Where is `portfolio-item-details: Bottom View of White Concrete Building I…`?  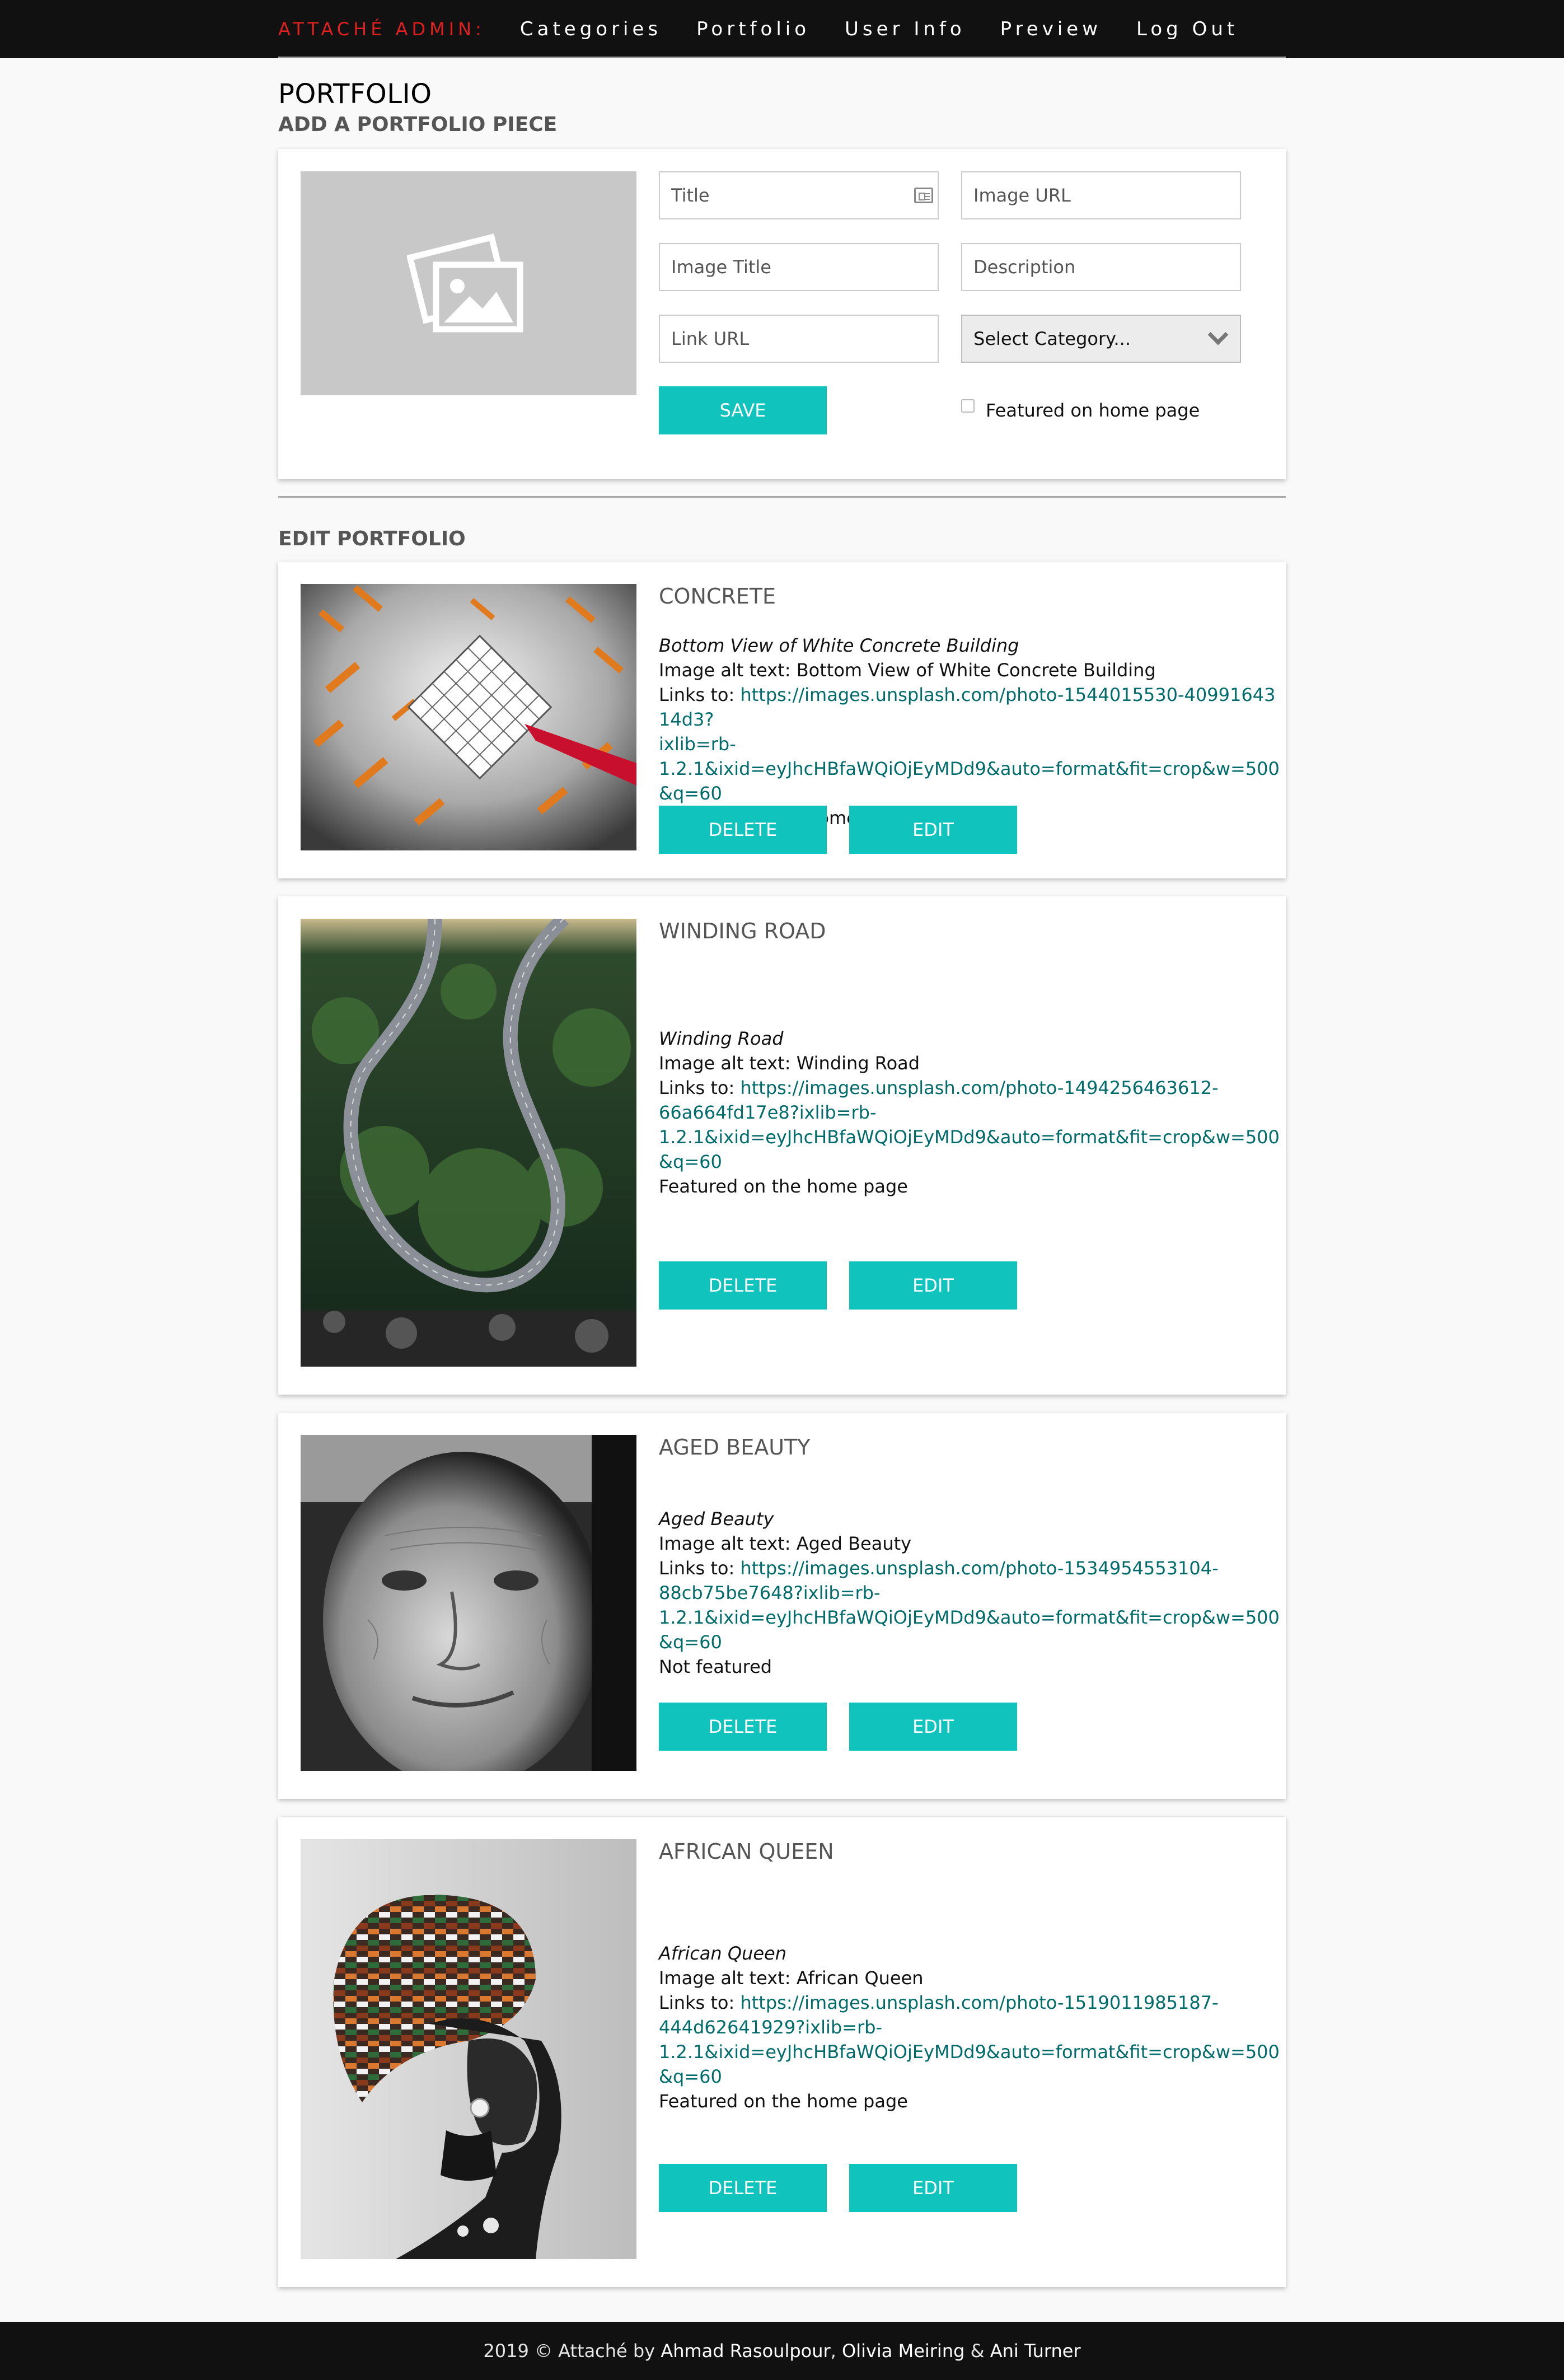 portfolio-item-details: Bottom View of White Concrete Building I… is located at coordinates (973, 731).